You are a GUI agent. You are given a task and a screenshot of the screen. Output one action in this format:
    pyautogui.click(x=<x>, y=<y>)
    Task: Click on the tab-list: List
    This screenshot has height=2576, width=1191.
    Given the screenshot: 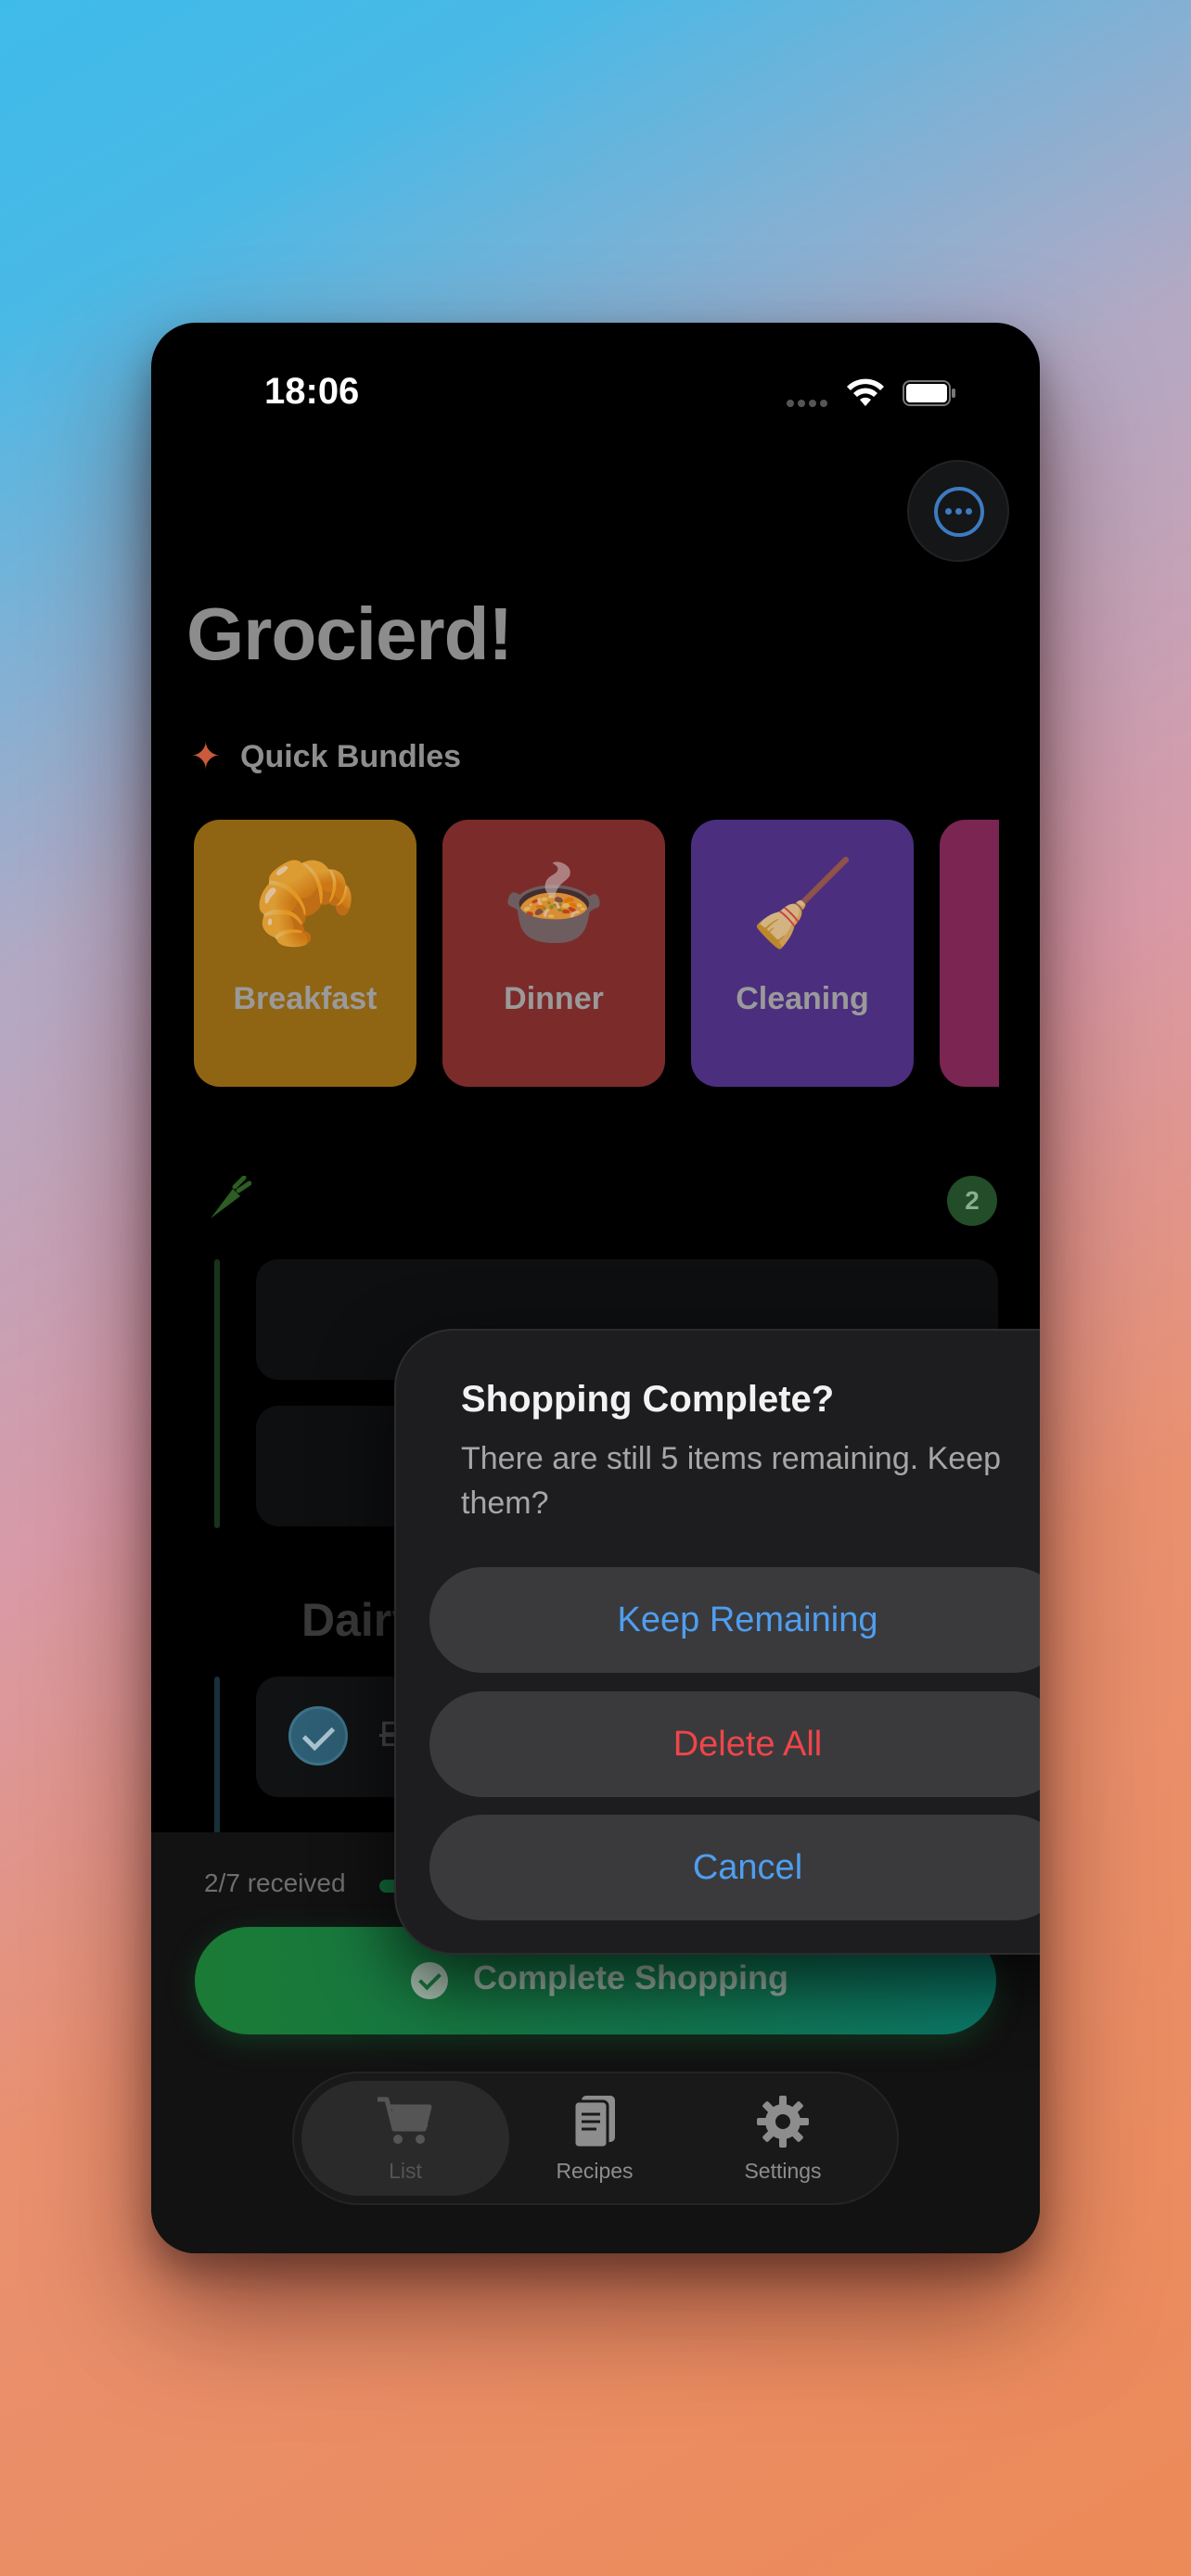 What is the action you would take?
    pyautogui.click(x=405, y=2138)
    